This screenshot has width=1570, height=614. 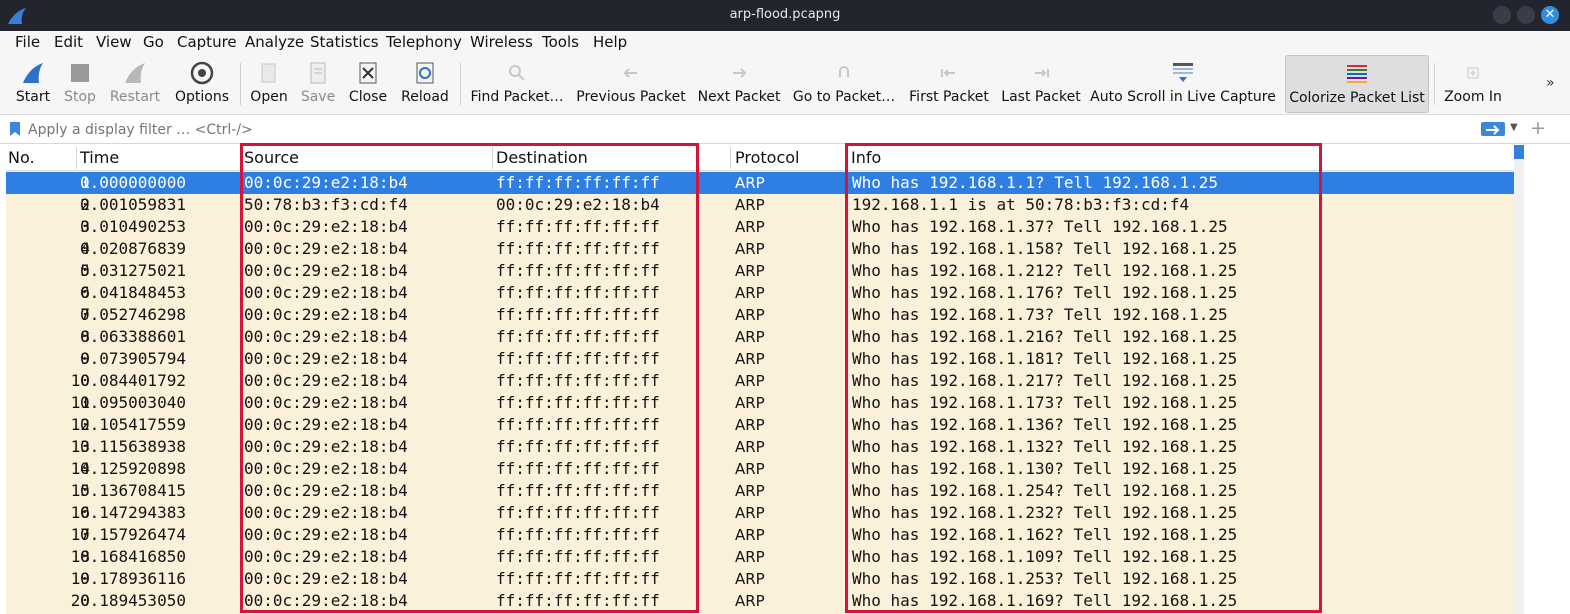 What do you see at coordinates (631, 84) in the screenshot?
I see `previous-packet-button: Previous Packet` at bounding box center [631, 84].